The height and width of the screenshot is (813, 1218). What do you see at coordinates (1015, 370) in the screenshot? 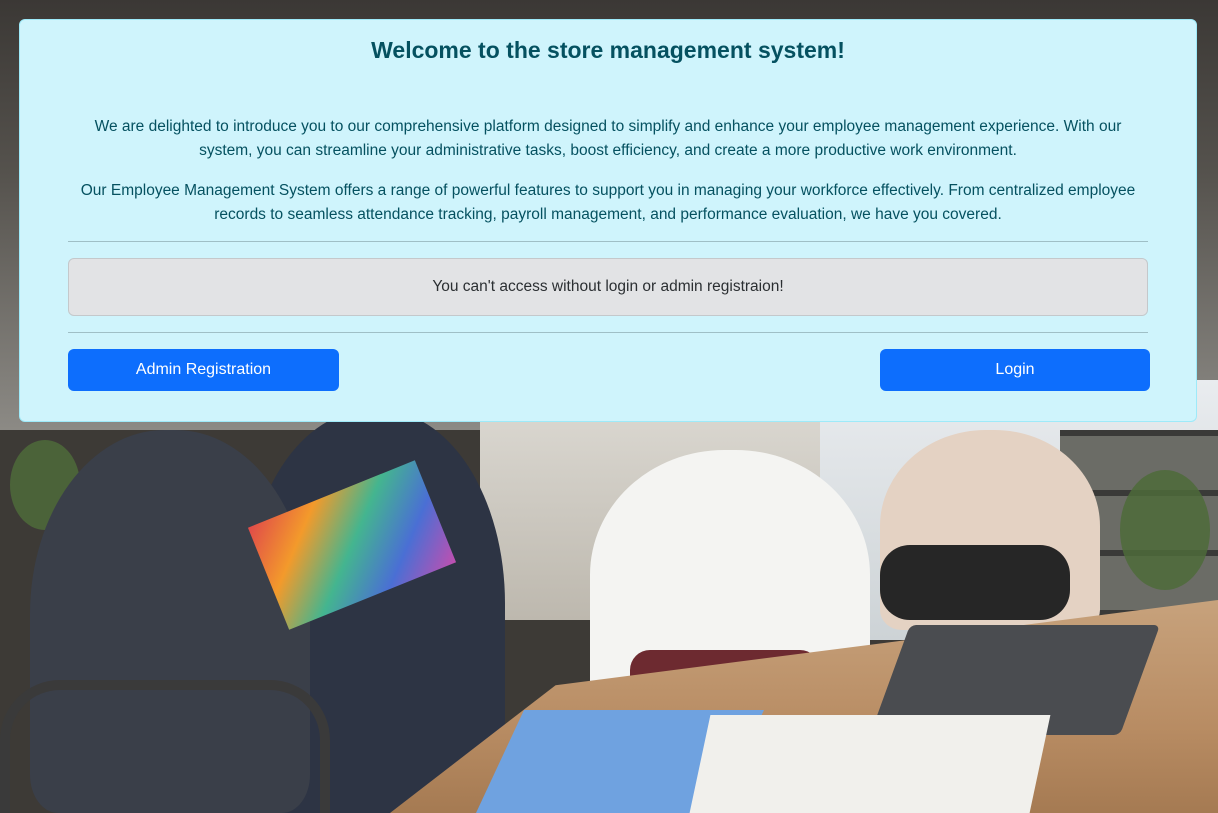
I see `login-button: Login` at bounding box center [1015, 370].